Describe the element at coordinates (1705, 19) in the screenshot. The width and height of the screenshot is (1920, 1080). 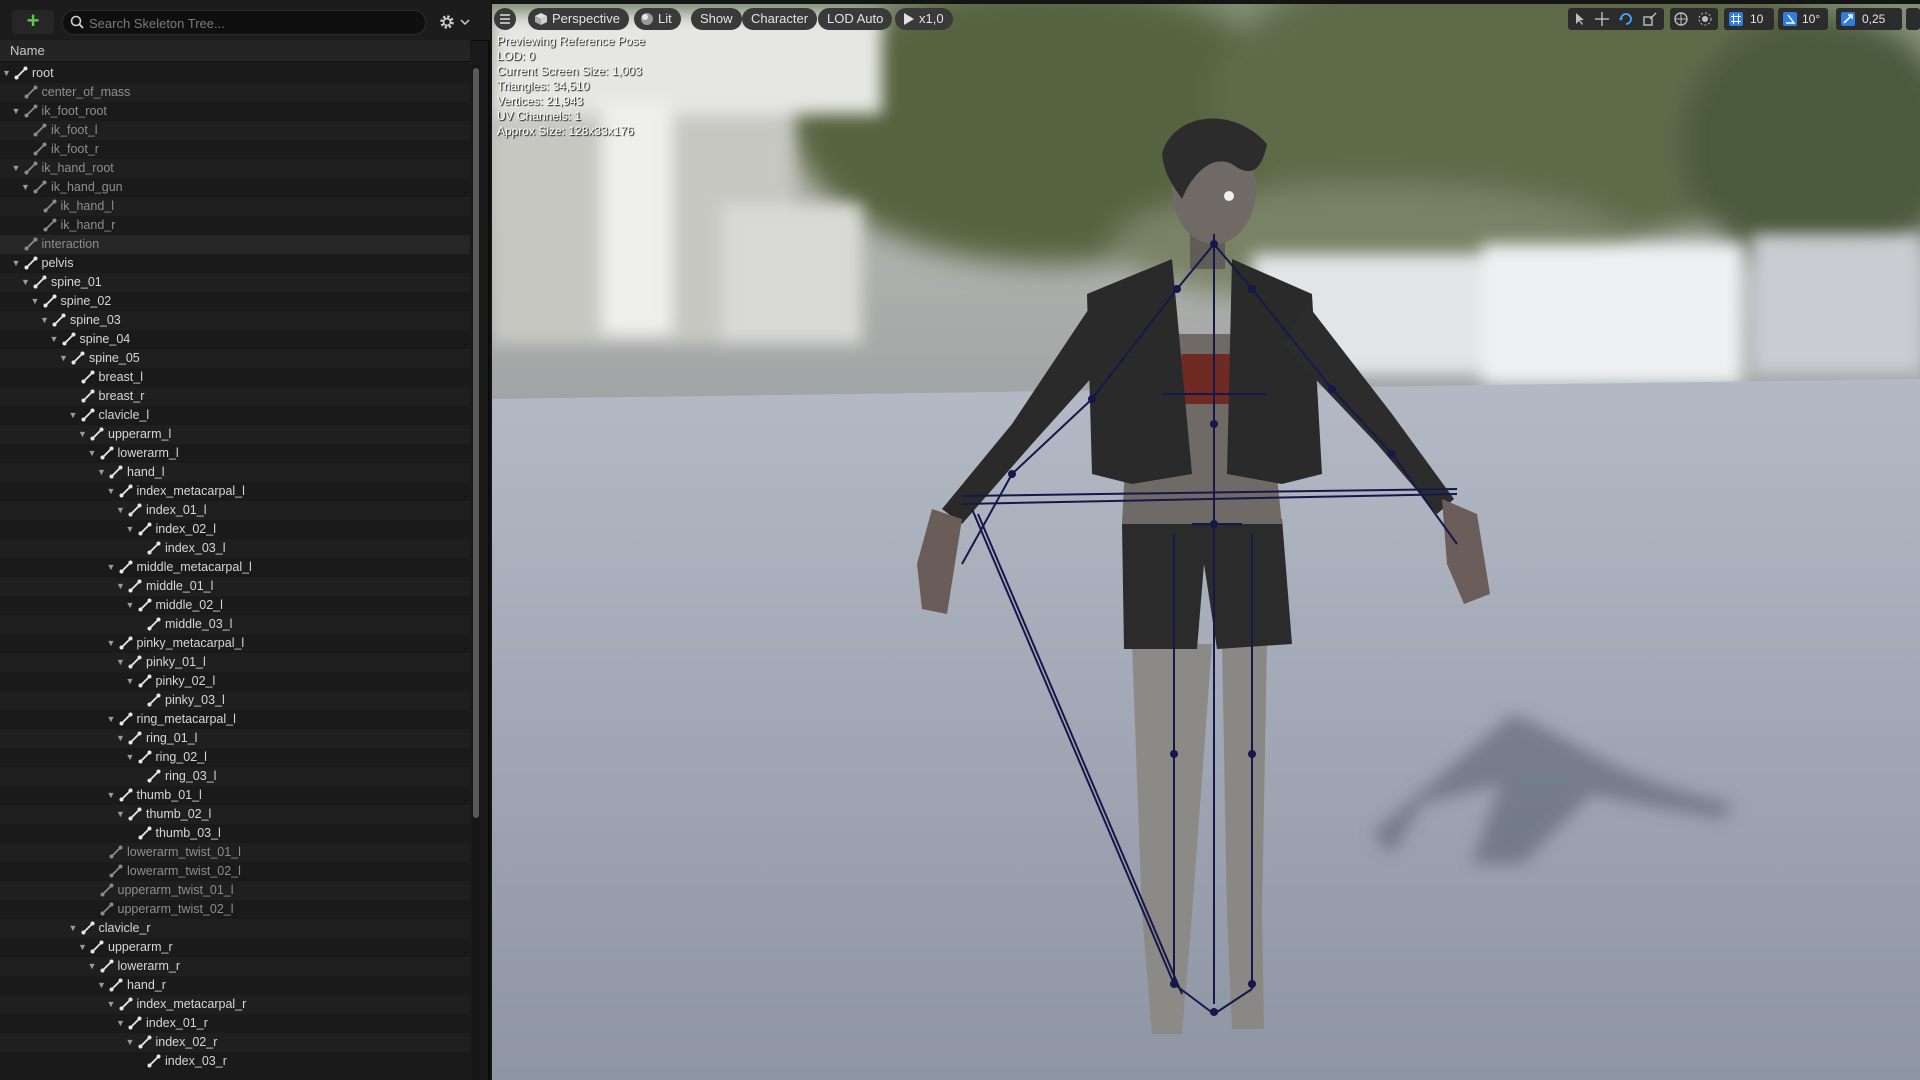
I see `surface-snap-icon` at that location.